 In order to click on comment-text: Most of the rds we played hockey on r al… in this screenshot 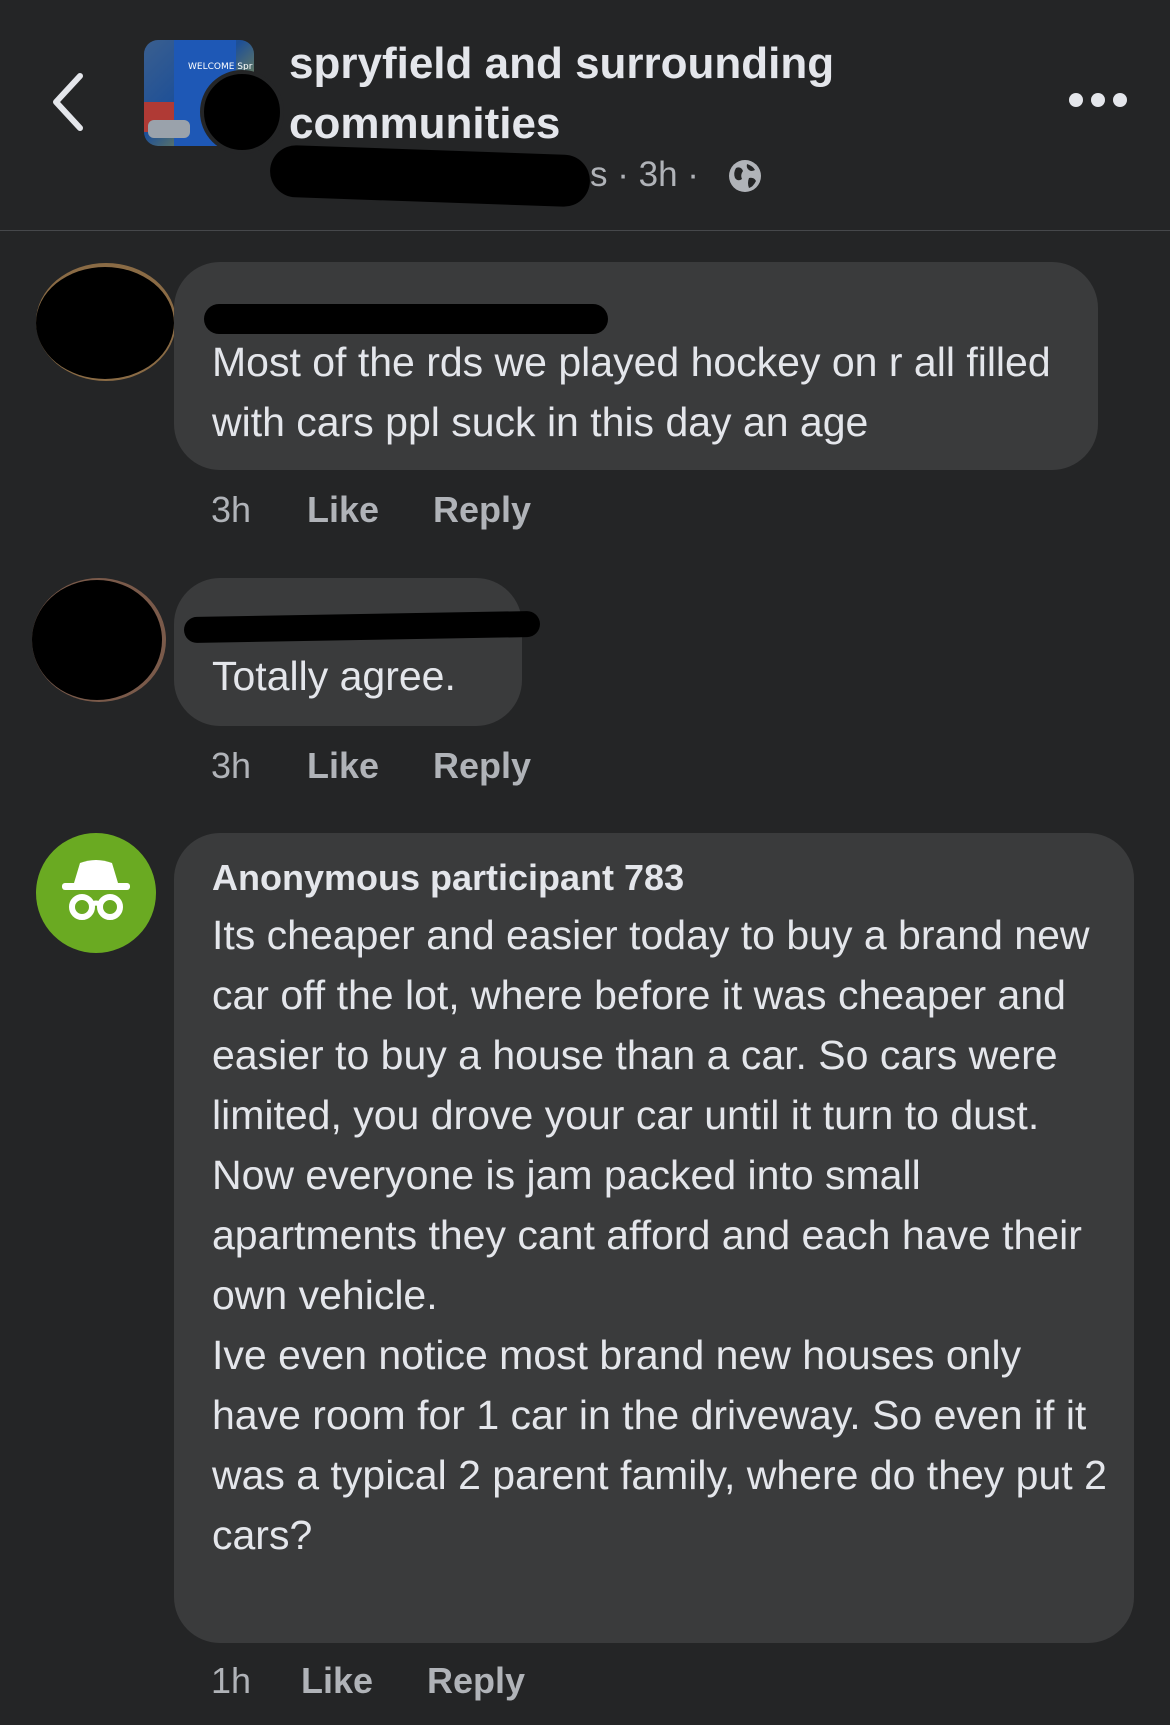, I will do `click(631, 392)`.